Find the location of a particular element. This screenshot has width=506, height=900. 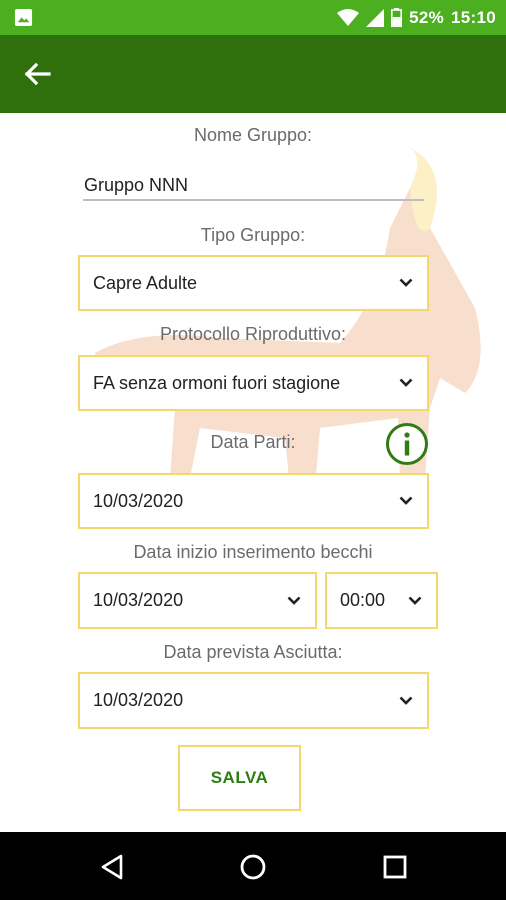

bucks-start-date-select: 10/03/2020 is located at coordinates (197, 600).